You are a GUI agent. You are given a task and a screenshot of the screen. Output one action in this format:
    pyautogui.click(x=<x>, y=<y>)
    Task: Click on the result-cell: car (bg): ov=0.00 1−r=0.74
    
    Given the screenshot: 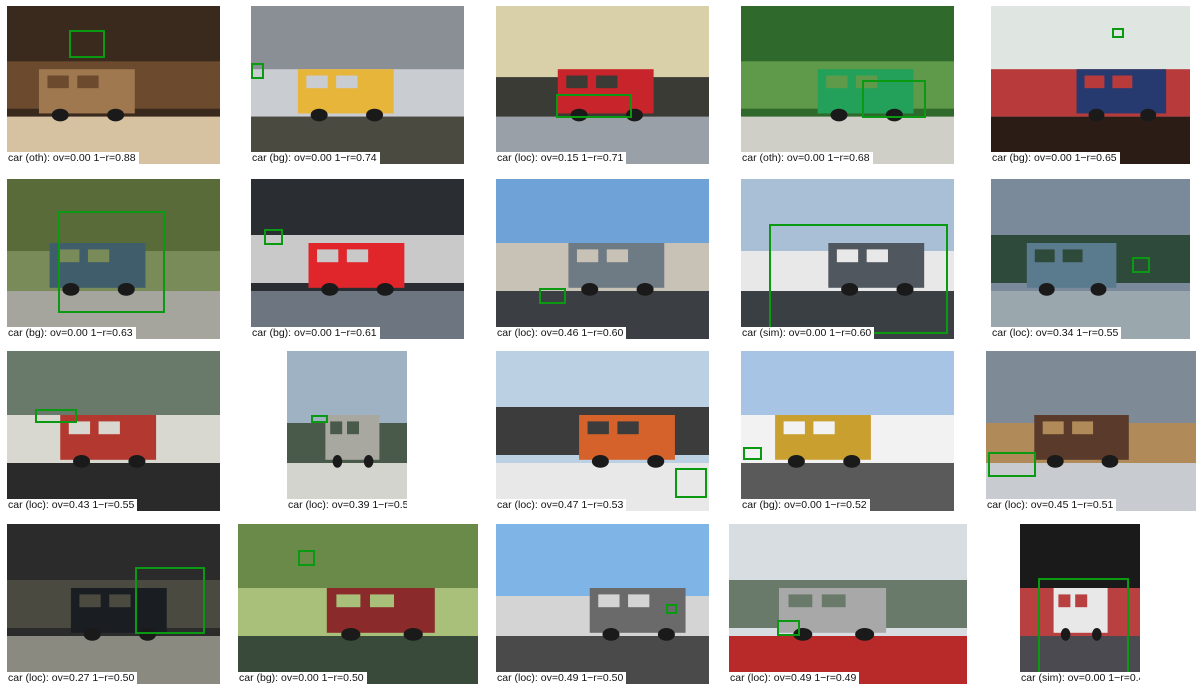 What is the action you would take?
    pyautogui.click(x=357, y=85)
    